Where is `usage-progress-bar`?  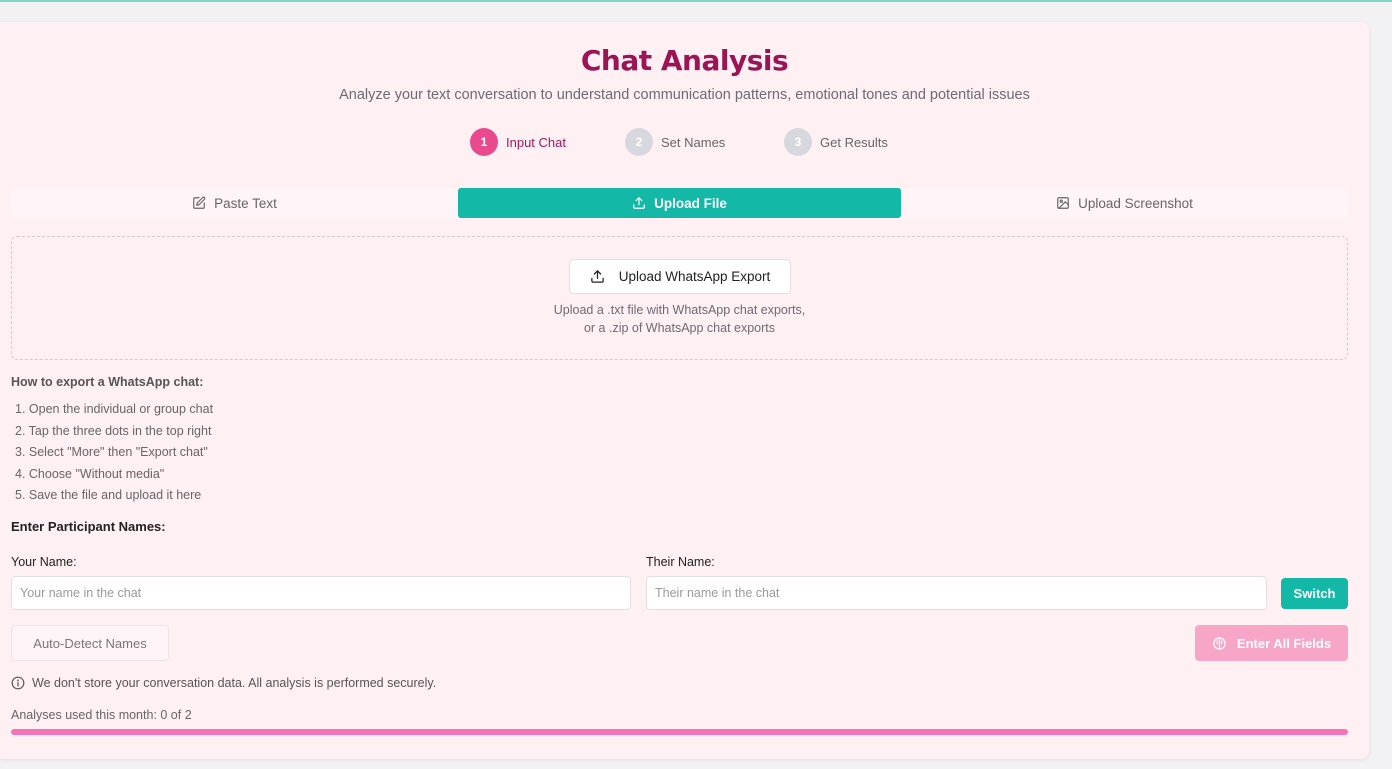
usage-progress-bar is located at coordinates (679, 732).